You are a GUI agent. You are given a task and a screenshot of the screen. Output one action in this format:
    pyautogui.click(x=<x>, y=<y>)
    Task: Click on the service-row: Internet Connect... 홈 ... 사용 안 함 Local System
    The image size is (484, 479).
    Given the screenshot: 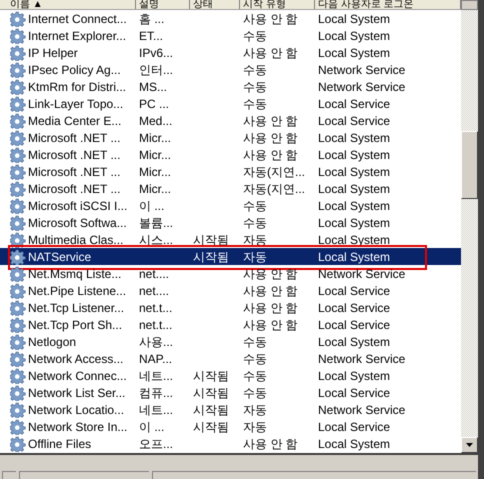 What is the action you would take?
    pyautogui.click(x=230, y=18)
    